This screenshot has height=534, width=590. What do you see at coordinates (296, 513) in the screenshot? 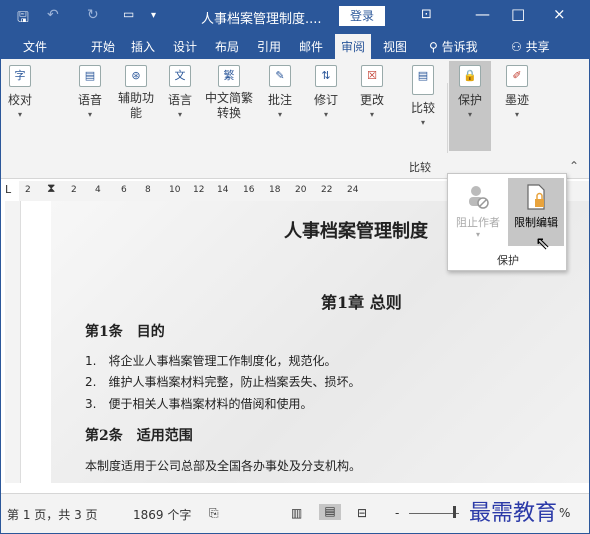
I see `read-mode-icon: ▥` at bounding box center [296, 513].